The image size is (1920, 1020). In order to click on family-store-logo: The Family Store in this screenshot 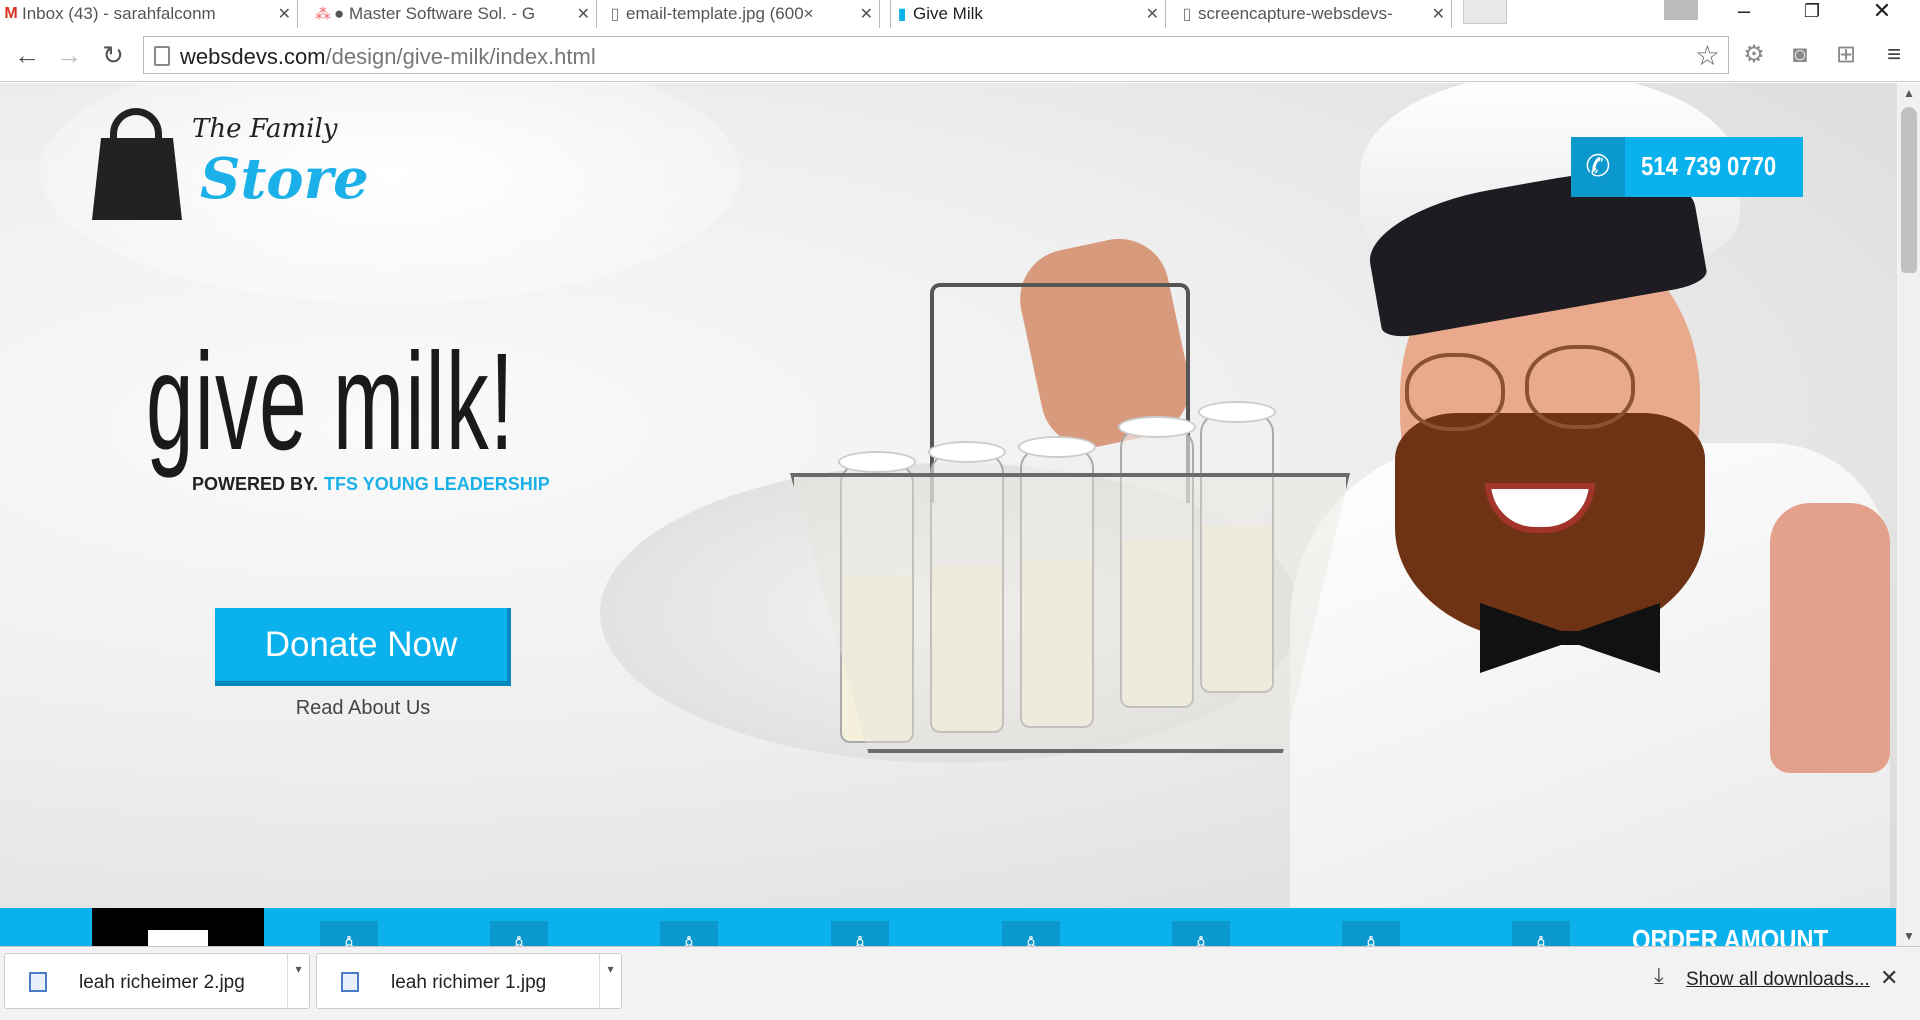, I will do `click(230, 166)`.